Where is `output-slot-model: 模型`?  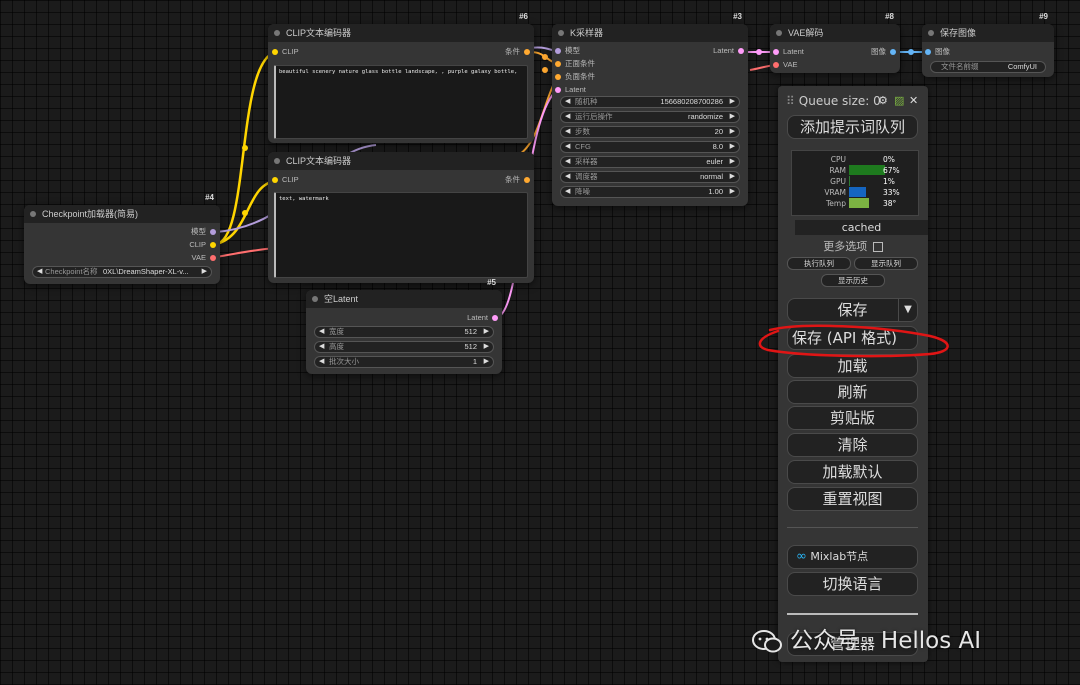
output-slot-model: 模型 is located at coordinates (203, 232).